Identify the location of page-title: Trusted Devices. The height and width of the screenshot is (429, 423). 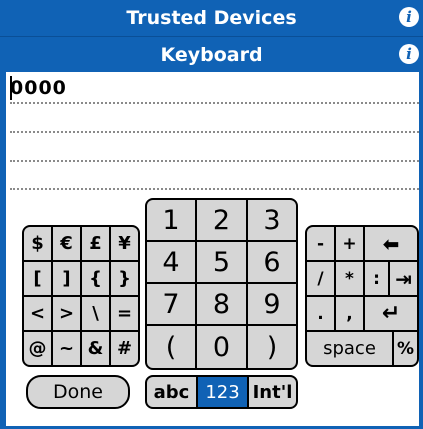
(211, 18).